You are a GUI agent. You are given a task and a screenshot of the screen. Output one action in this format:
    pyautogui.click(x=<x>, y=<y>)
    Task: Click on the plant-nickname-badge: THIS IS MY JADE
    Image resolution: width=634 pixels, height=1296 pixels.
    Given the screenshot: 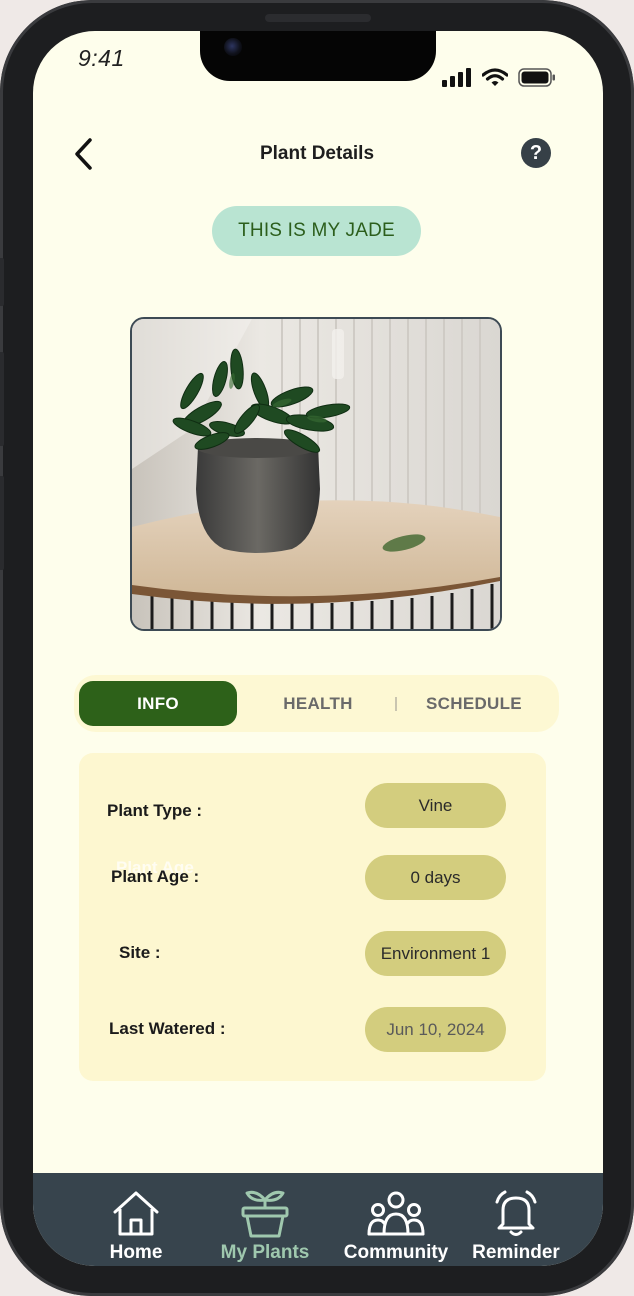 What is the action you would take?
    pyautogui.click(x=316, y=231)
    